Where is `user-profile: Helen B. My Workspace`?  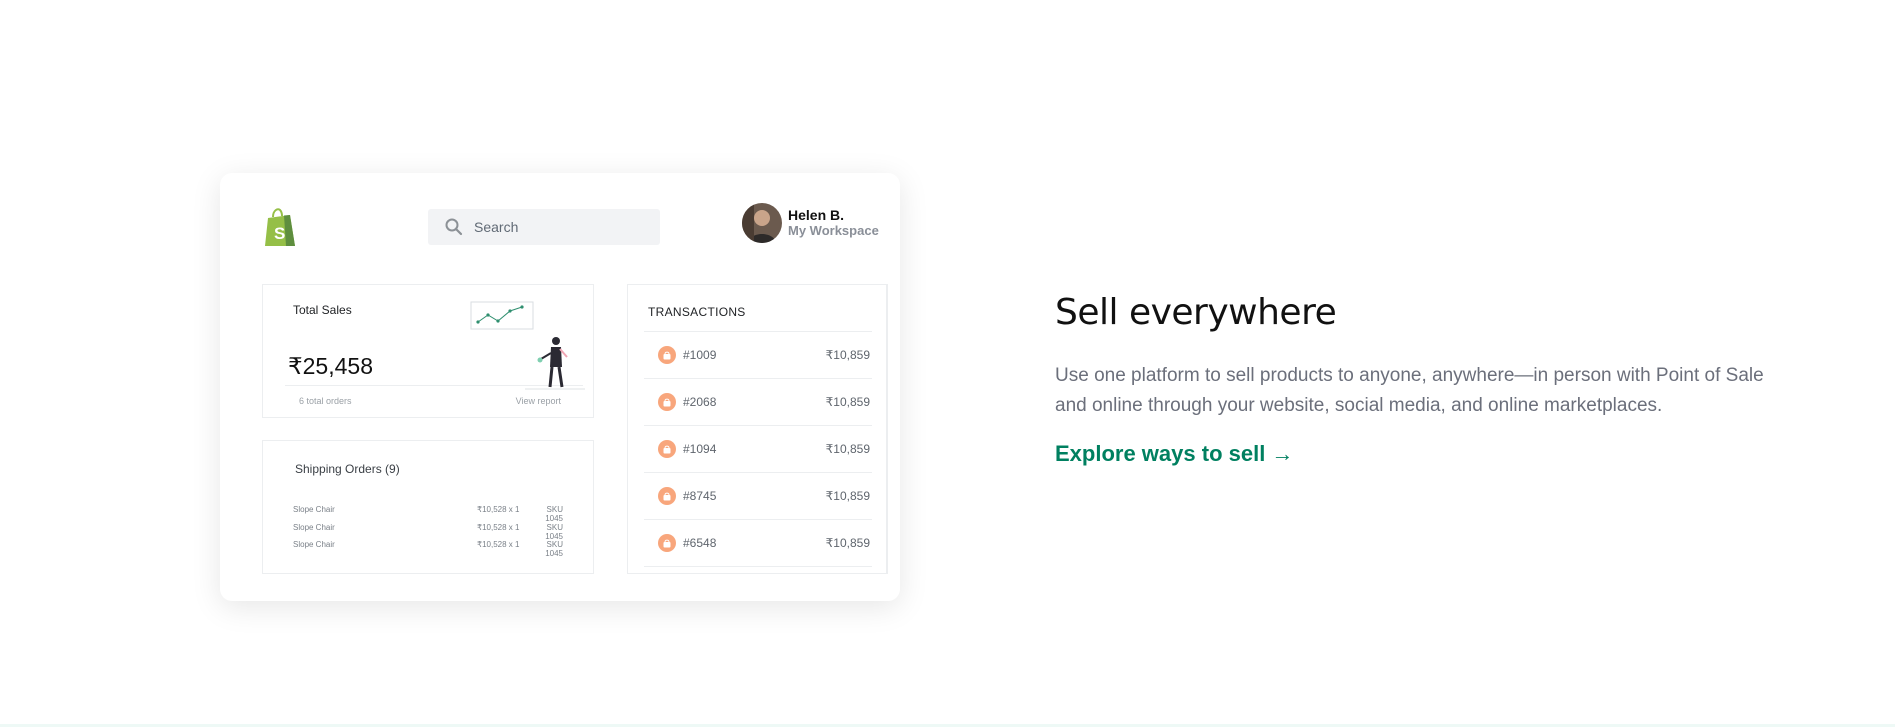
user-profile: Helen B. My Workspace is located at coordinates (810, 223).